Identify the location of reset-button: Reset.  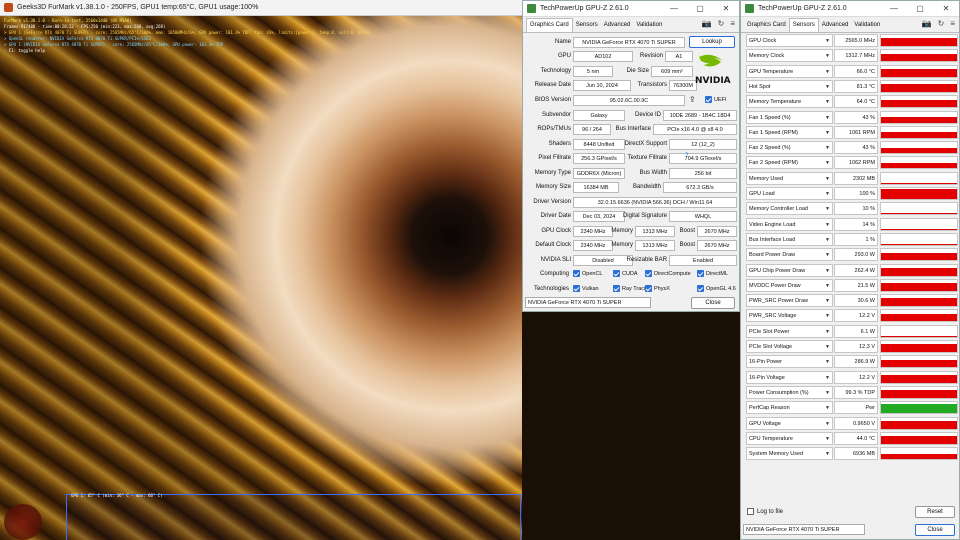
(935, 512).